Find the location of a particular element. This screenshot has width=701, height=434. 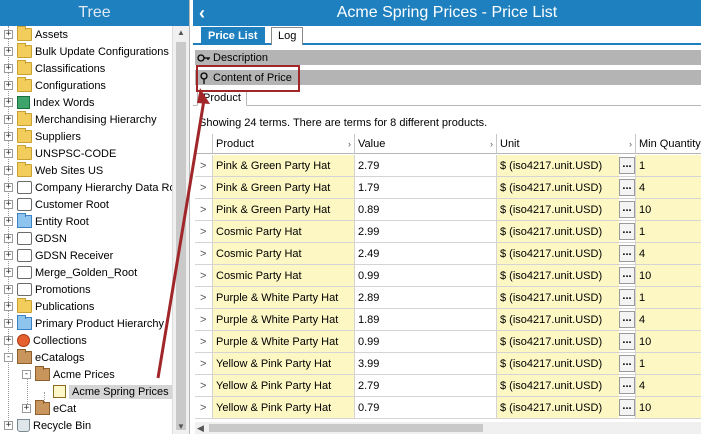

value-cell: 2.89 is located at coordinates (426, 298).